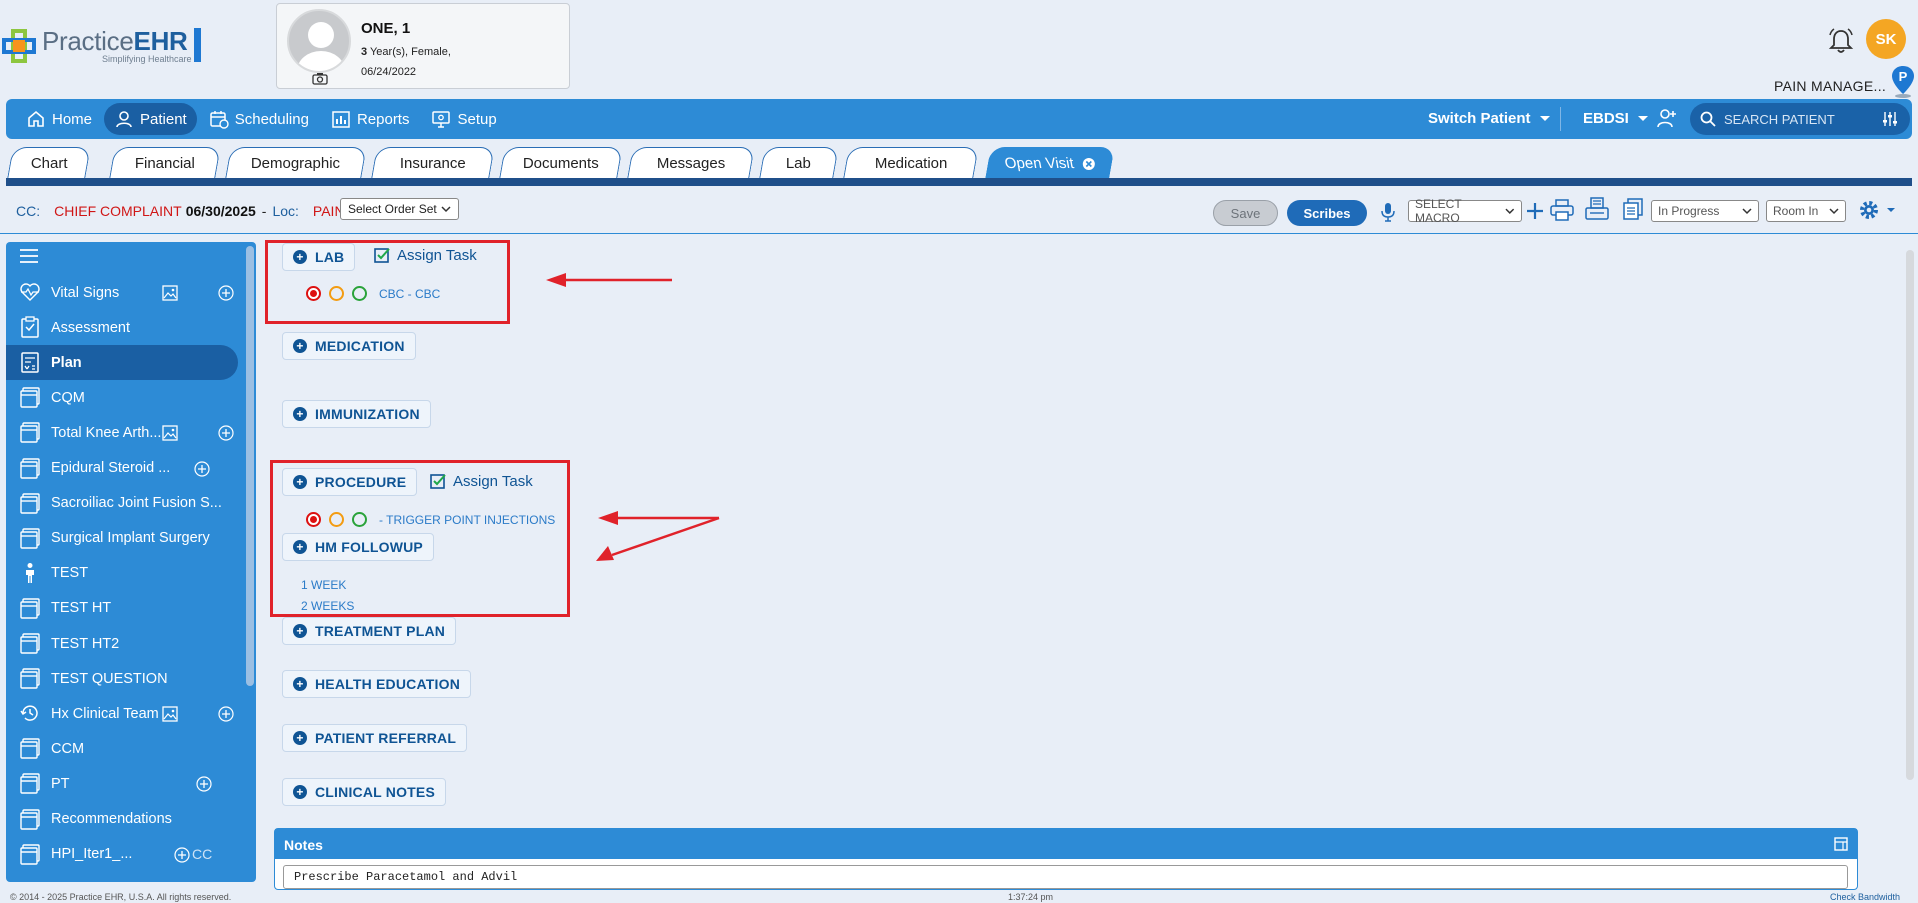  I want to click on patient-card: ONE, 1 3 Year(s), Female, 06/24/2022, so click(423, 46).